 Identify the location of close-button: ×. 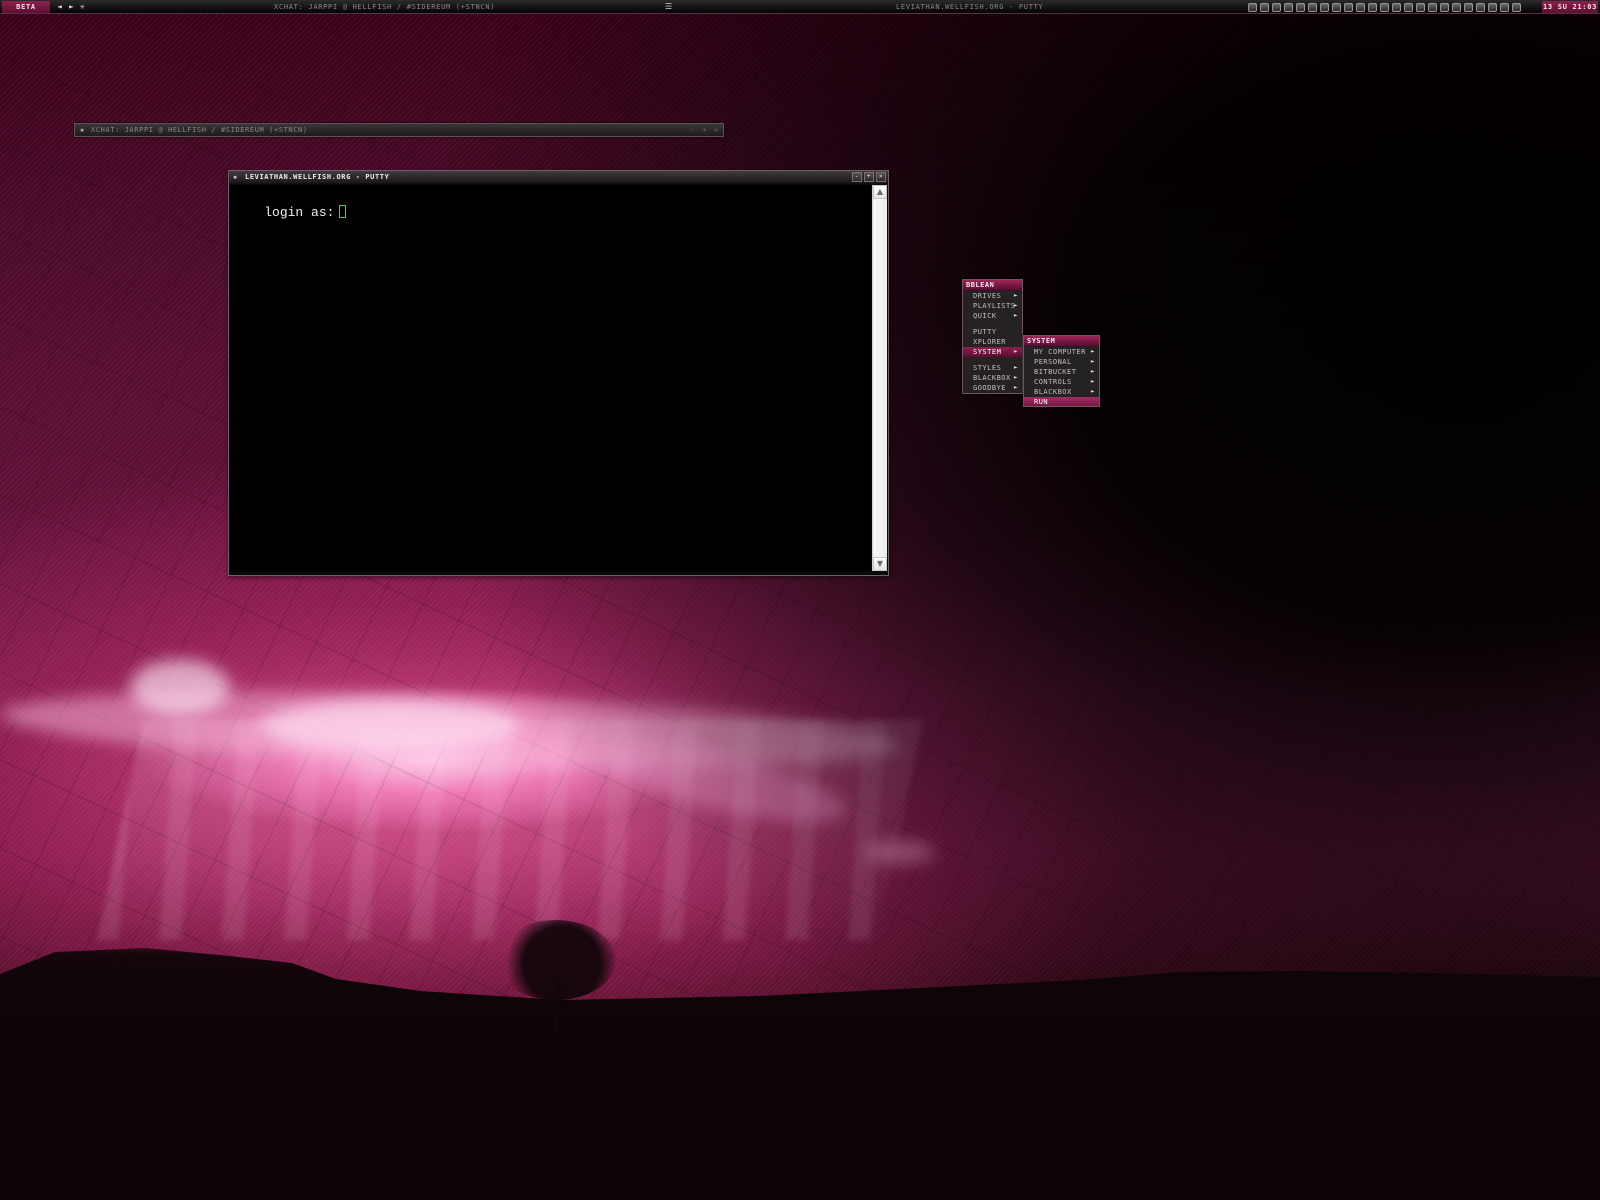
(881, 177).